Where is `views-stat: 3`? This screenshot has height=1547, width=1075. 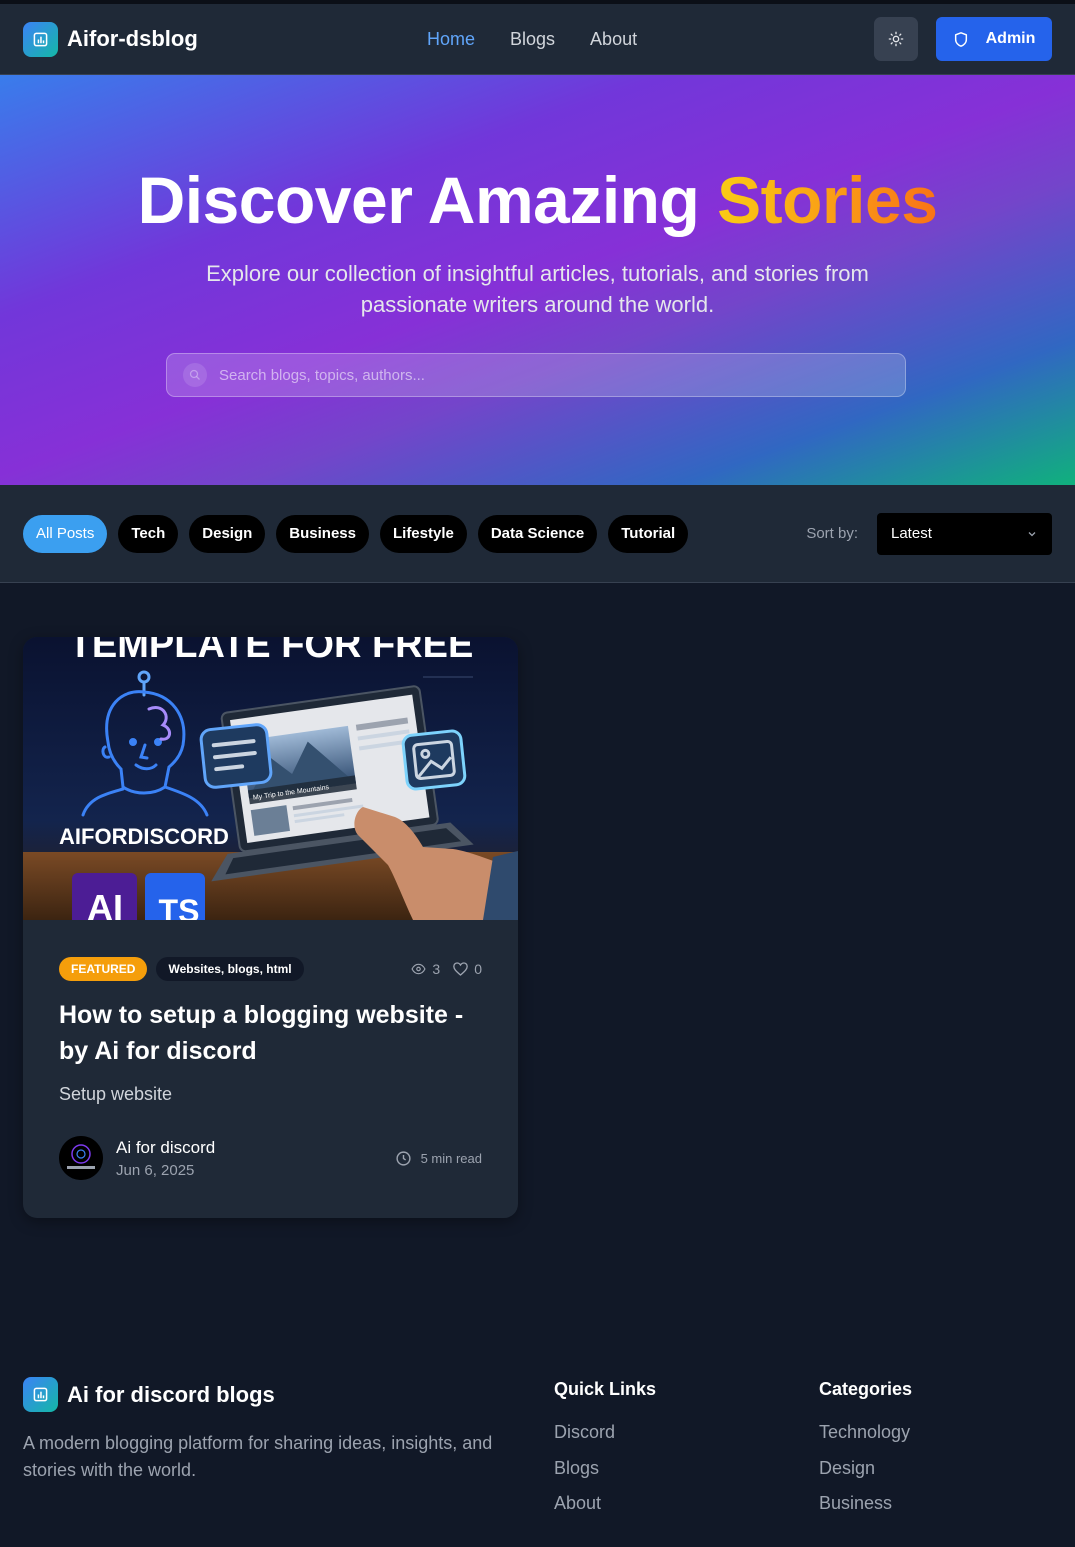
views-stat: 3 is located at coordinates (425, 969).